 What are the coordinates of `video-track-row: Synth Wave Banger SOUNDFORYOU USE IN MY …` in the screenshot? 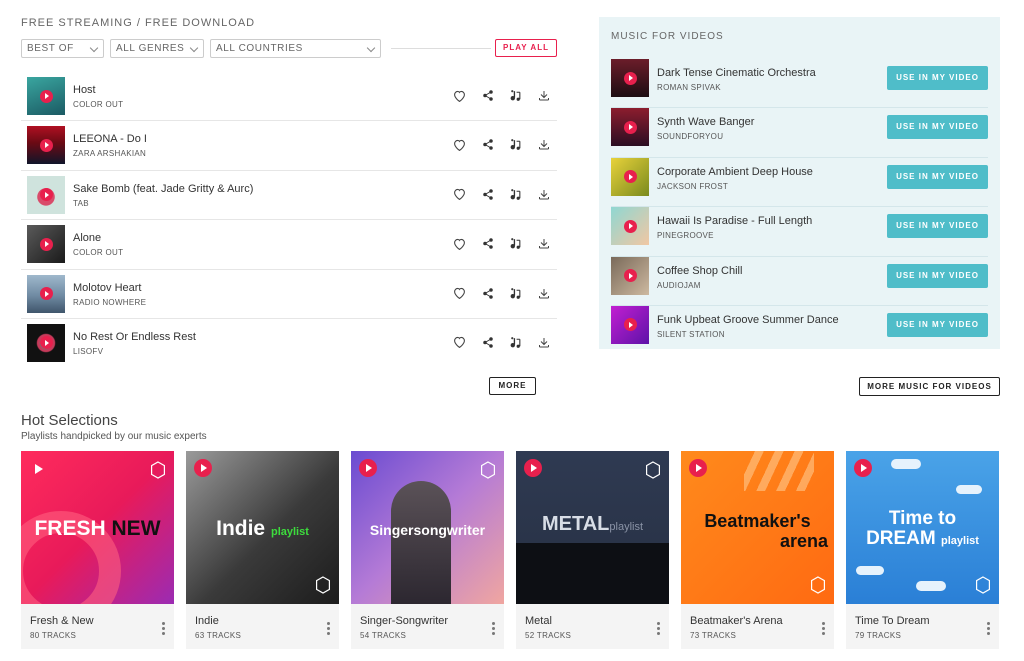 It's located at (799, 133).